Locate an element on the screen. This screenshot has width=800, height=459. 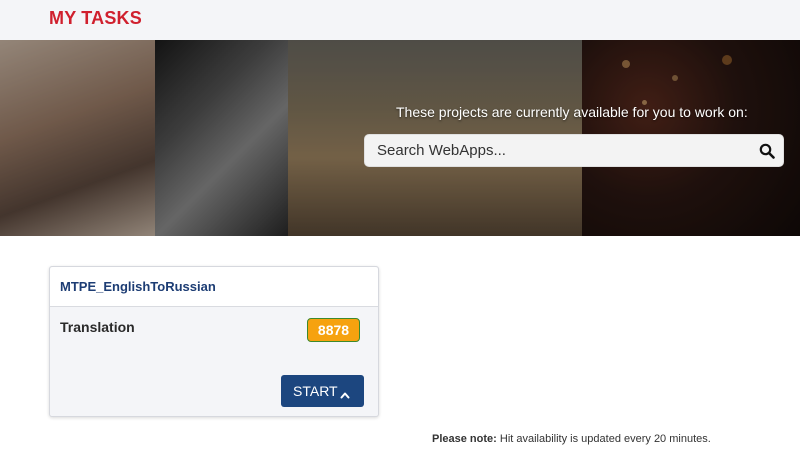
search-box is located at coordinates (574, 150).